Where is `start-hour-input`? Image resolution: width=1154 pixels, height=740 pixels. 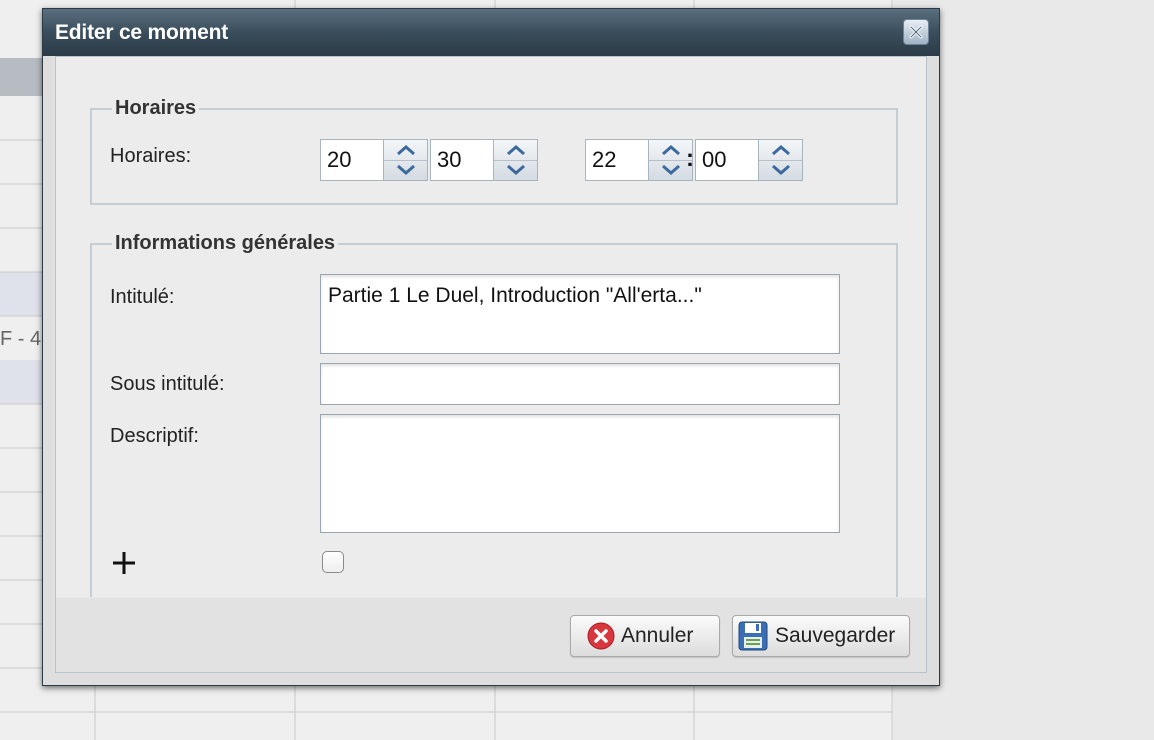 start-hour-input is located at coordinates (353, 160).